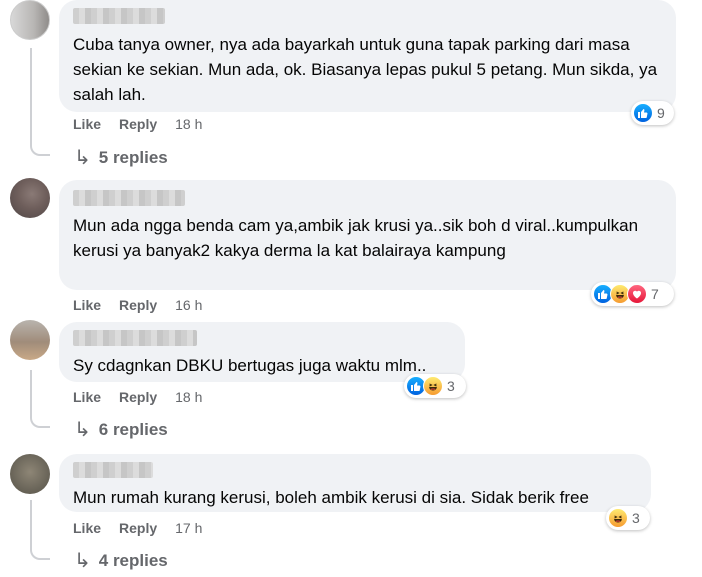  I want to click on view-replies-button: ↳ 5 replies, so click(121, 157).